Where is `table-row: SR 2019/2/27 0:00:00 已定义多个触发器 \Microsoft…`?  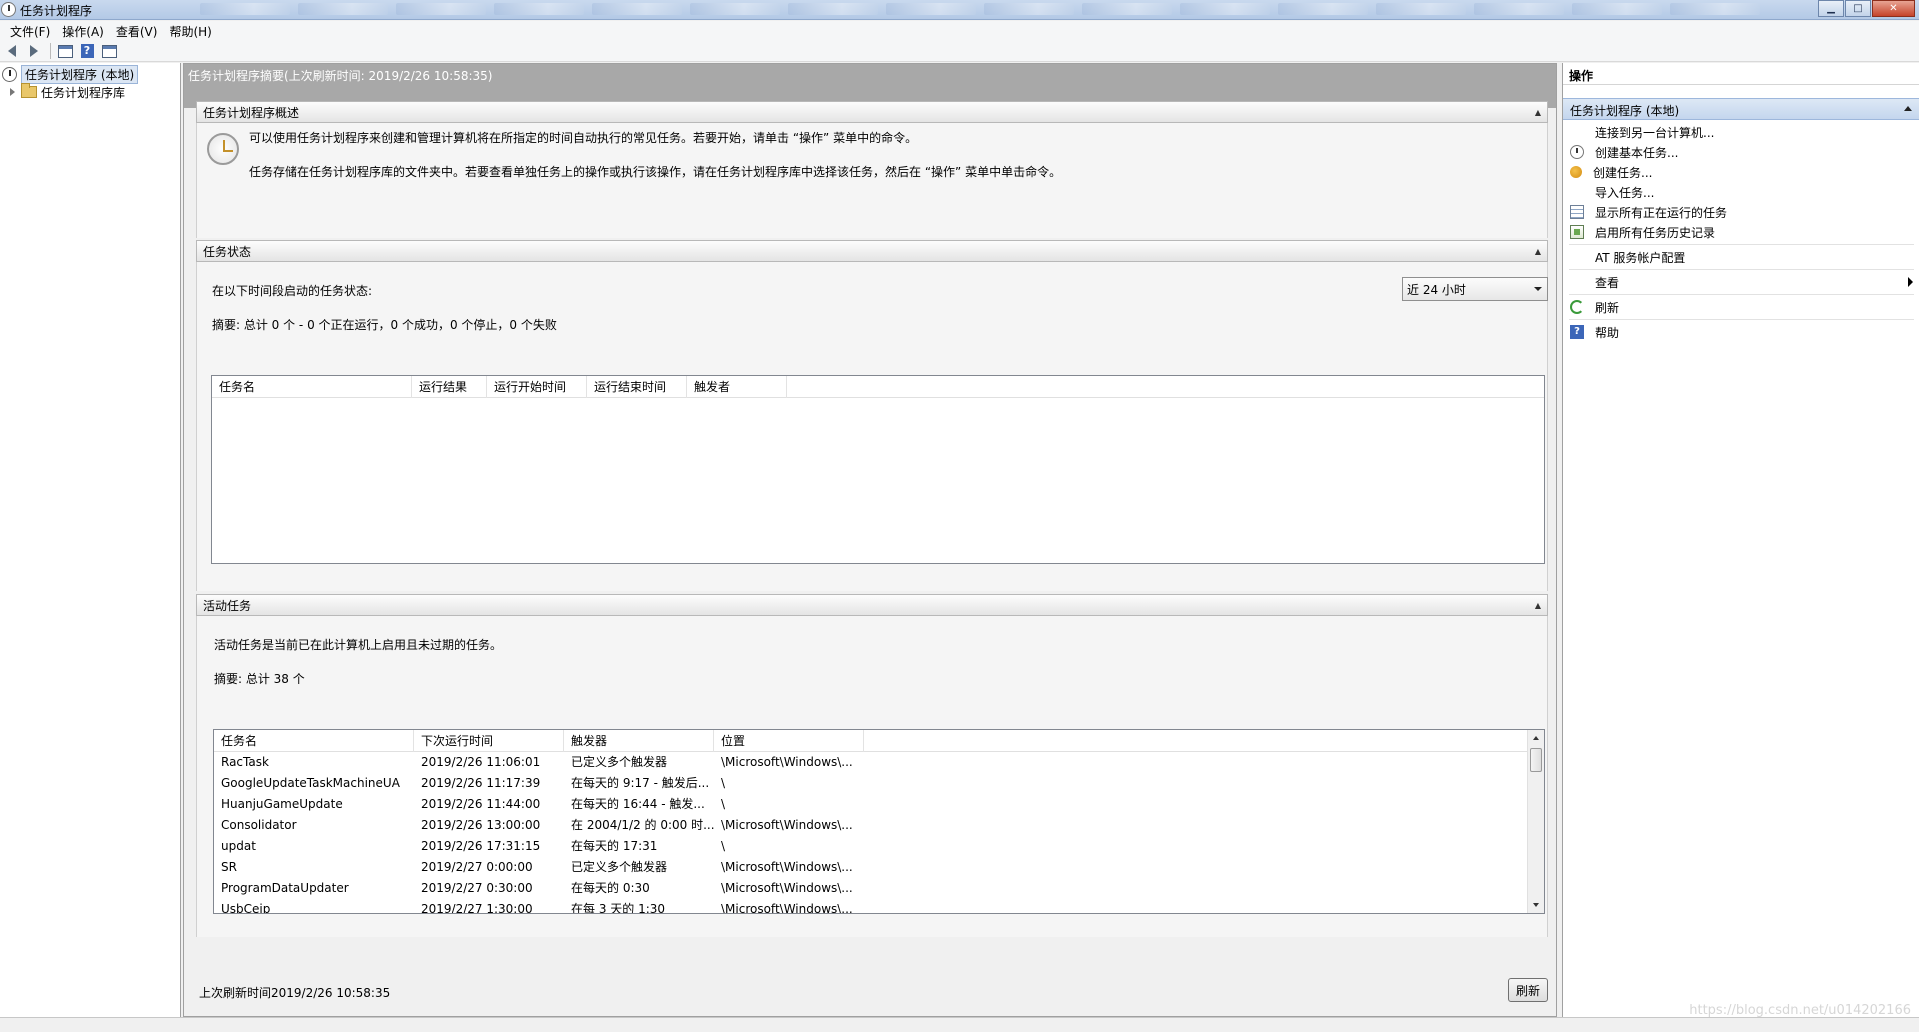 table-row: SR 2019/2/27 0:00:00 已定义多个触发器 \Microsoft… is located at coordinates (879, 867).